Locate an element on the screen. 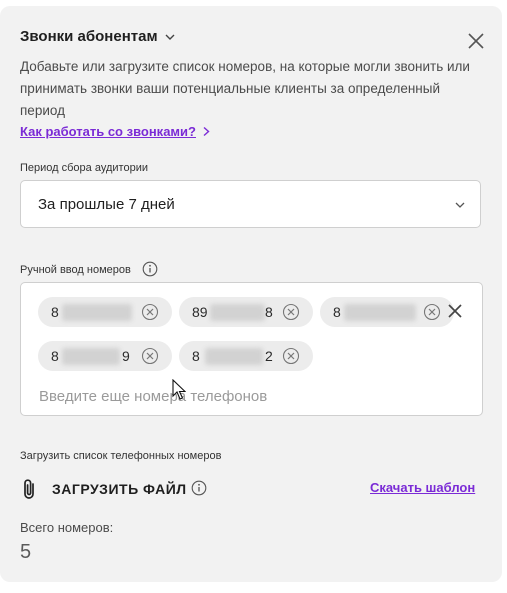 The image size is (507, 593). period-label: Период сбора аудитории is located at coordinates (84, 168).